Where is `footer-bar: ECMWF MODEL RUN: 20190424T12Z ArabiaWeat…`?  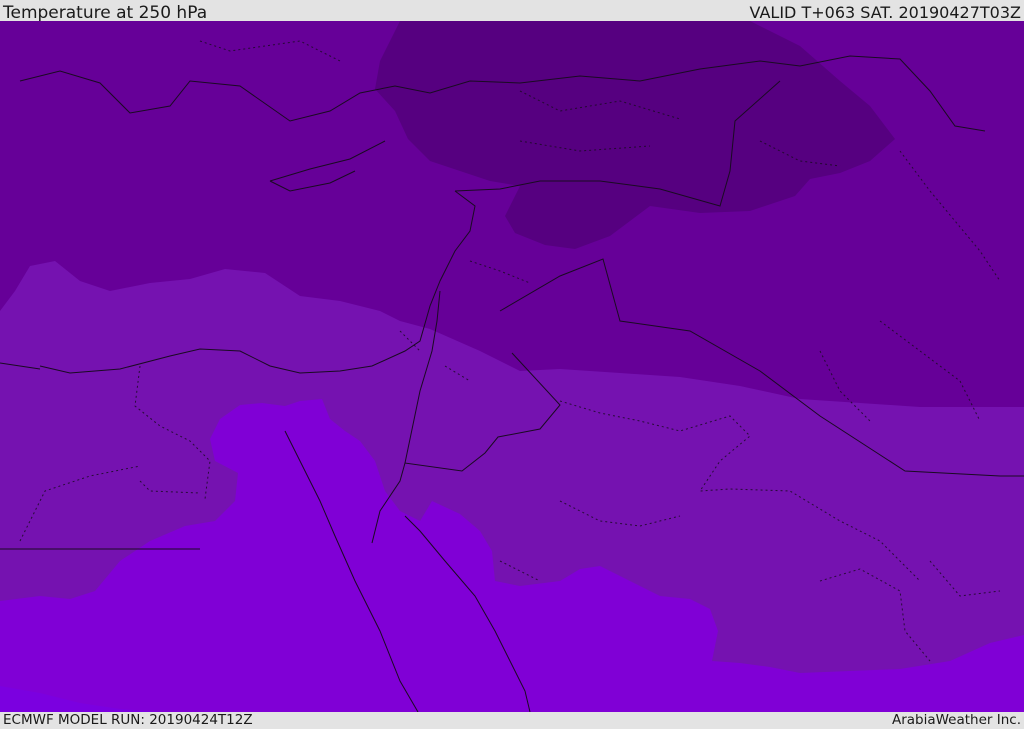
footer-bar: ECMWF MODEL RUN: 20190424T12Z ArabiaWeat… is located at coordinates (512, 720).